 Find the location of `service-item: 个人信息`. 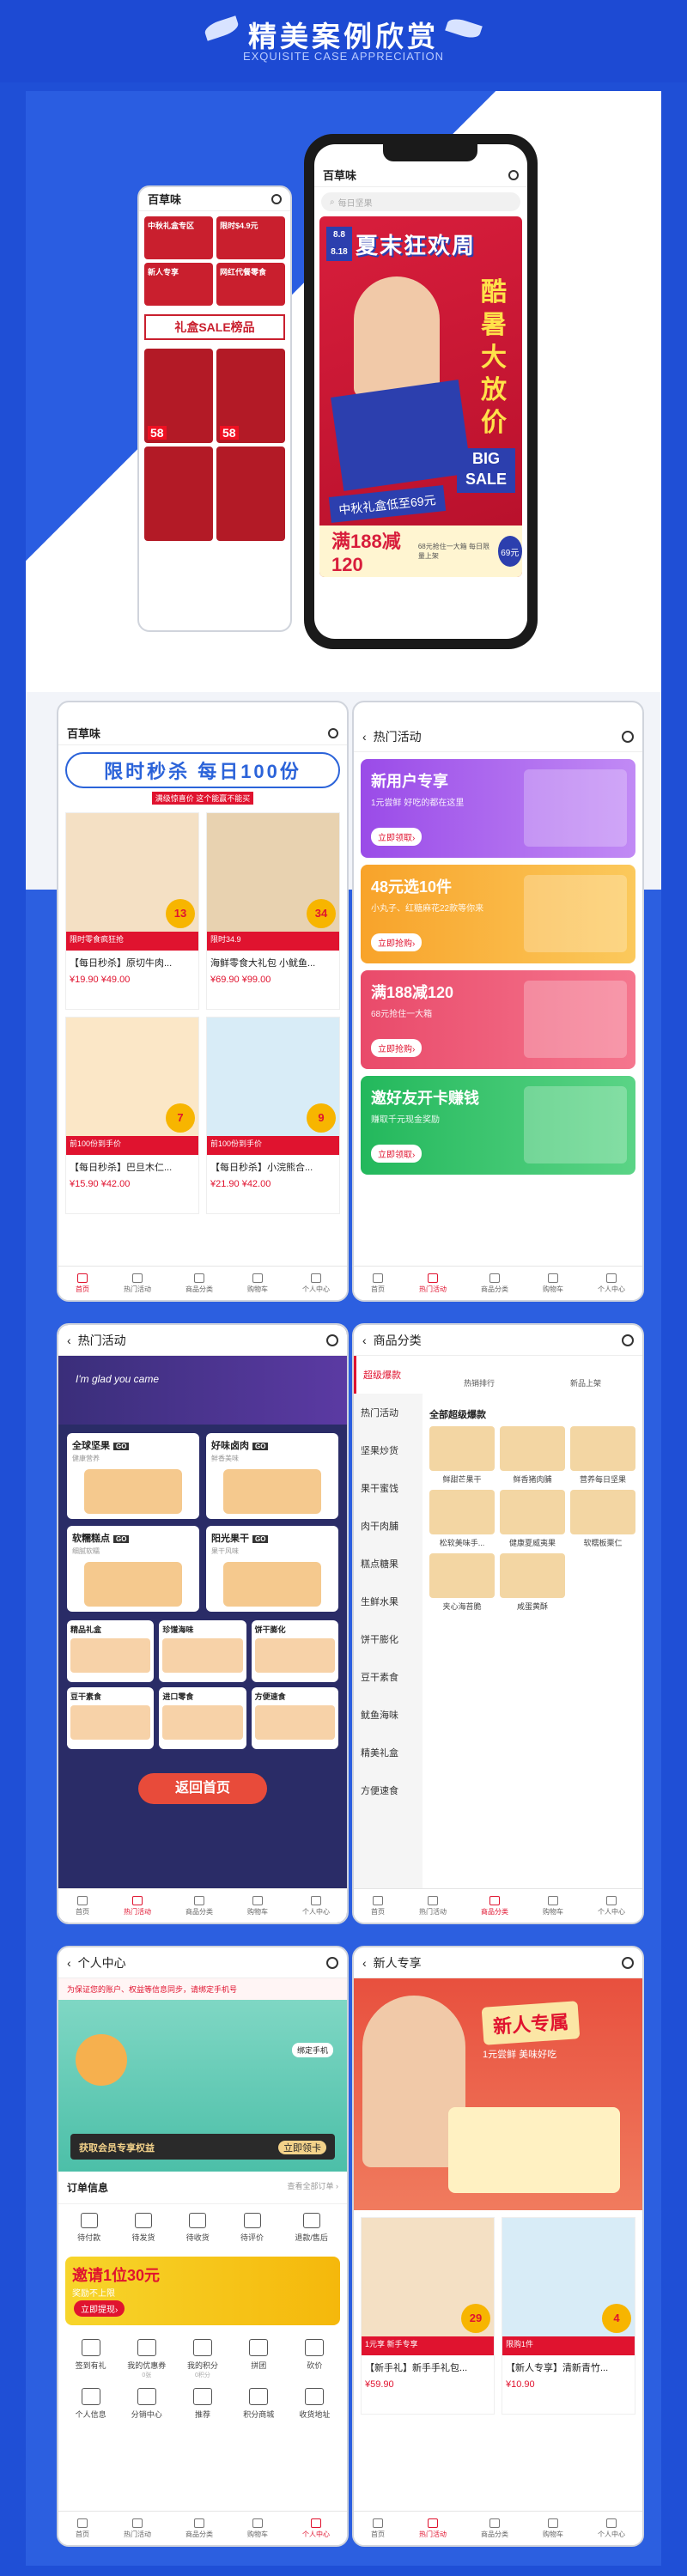

service-item: 个人信息 is located at coordinates (90, 2404).